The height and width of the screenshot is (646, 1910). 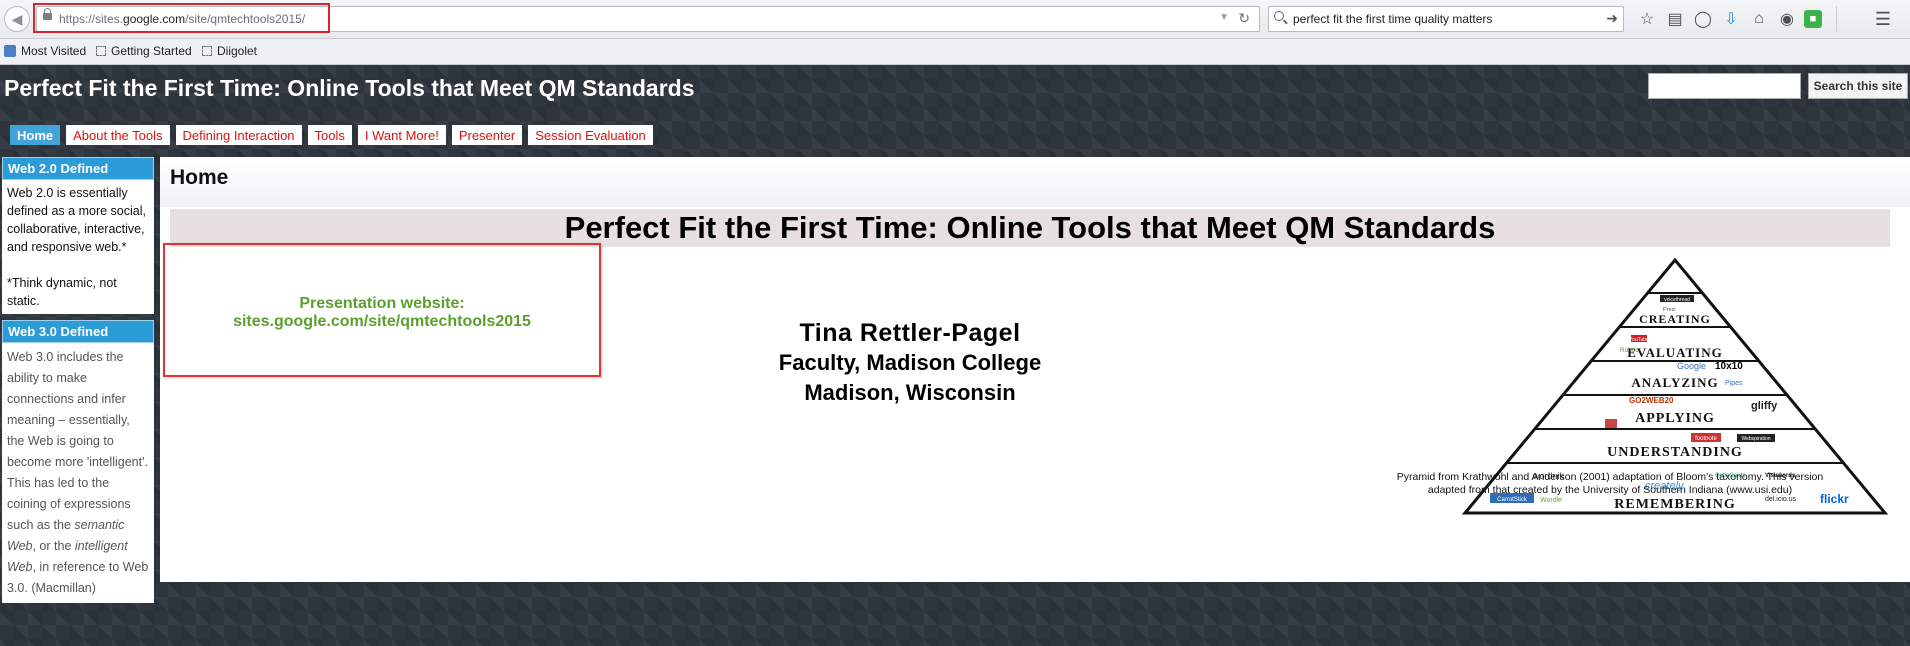 I want to click on back-arrow-icon: ◀, so click(x=17, y=18).